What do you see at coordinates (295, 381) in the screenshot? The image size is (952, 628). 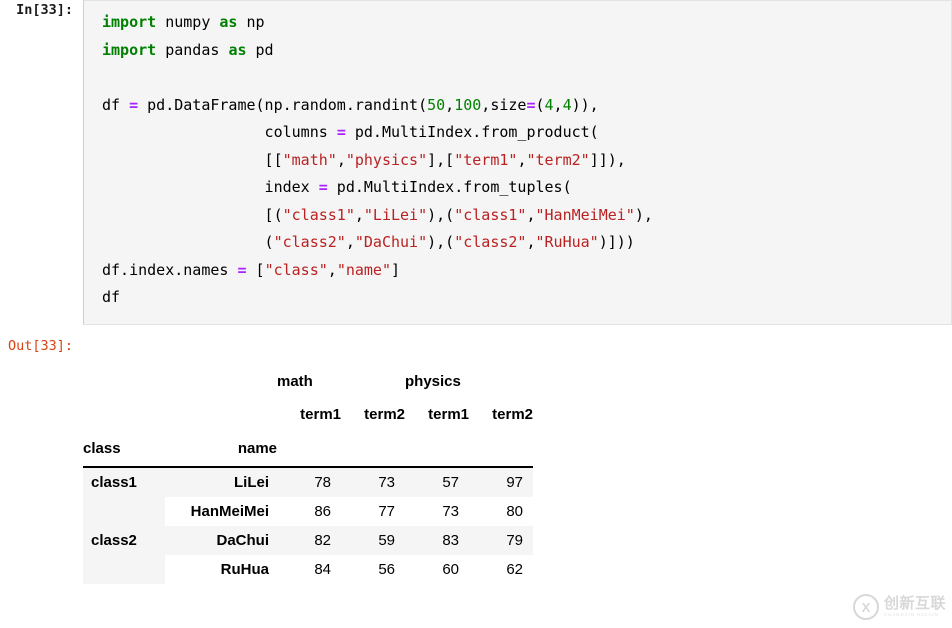 I see `column-group-math: math` at bounding box center [295, 381].